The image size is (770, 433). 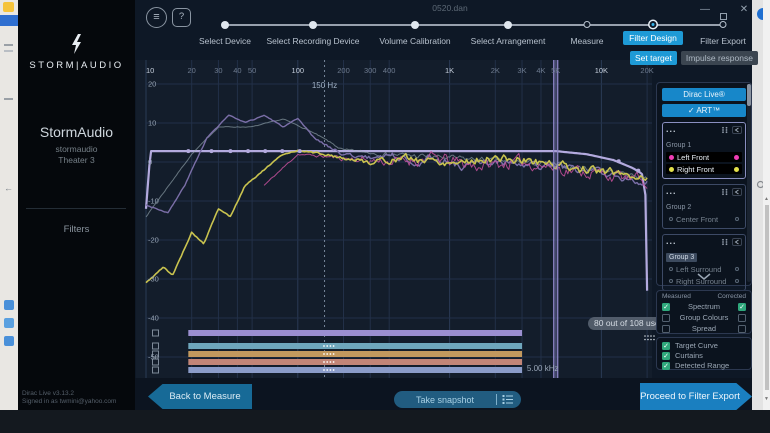 What do you see at coordinates (76, 44) in the screenshot?
I see `lightning-bolt-icon` at bounding box center [76, 44].